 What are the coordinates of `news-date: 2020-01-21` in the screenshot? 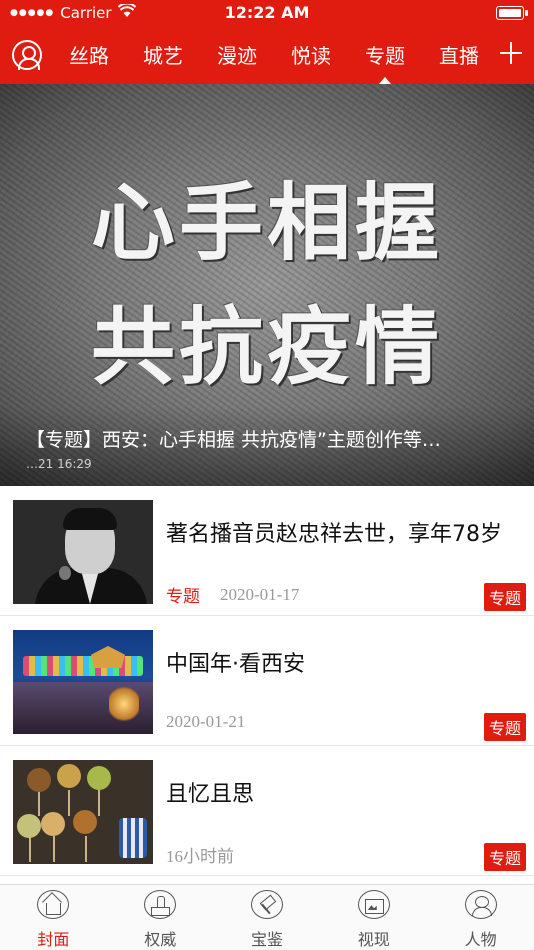 It's located at (206, 721).